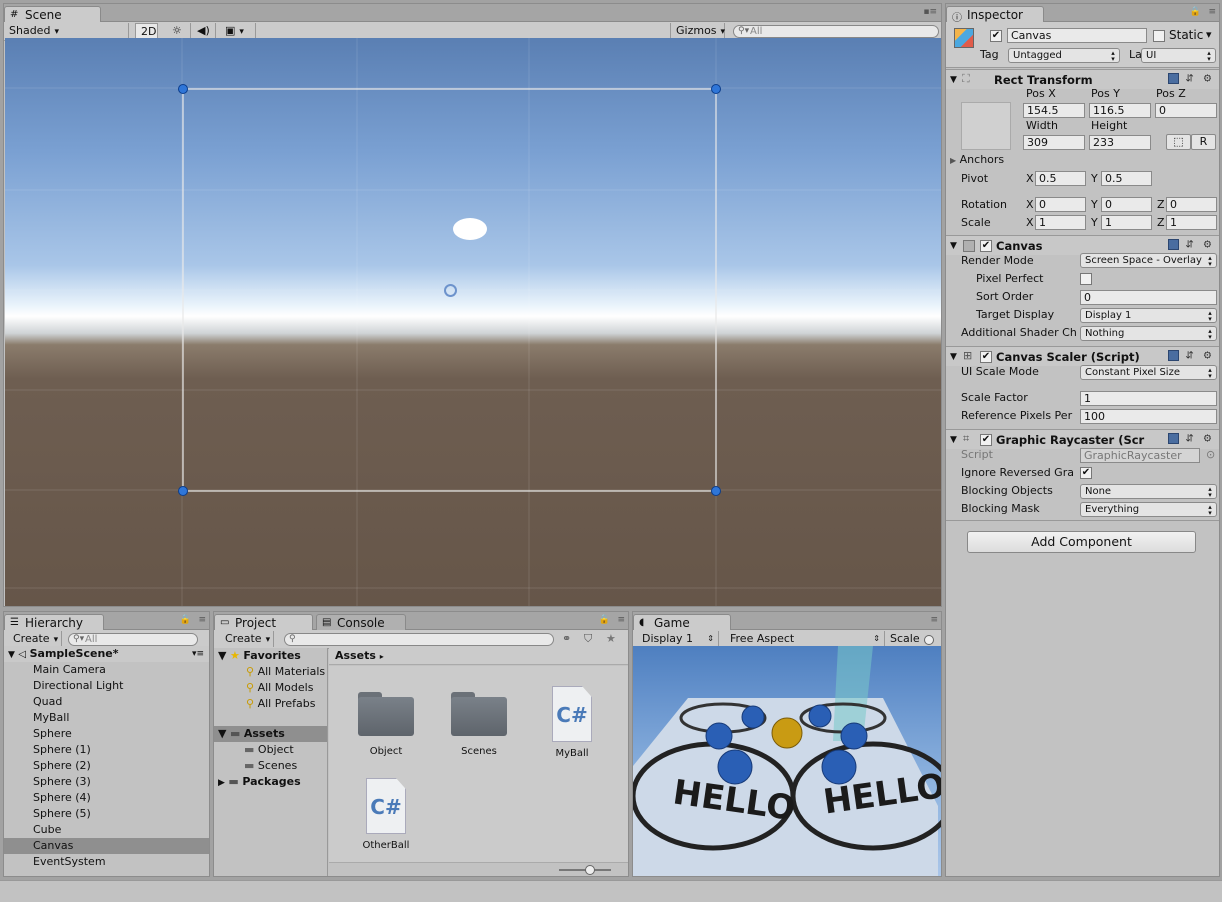 Image resolution: width=1222 pixels, height=902 pixels. I want to click on fav-all-prefabs: ⚲ All Prefabs, so click(281, 704).